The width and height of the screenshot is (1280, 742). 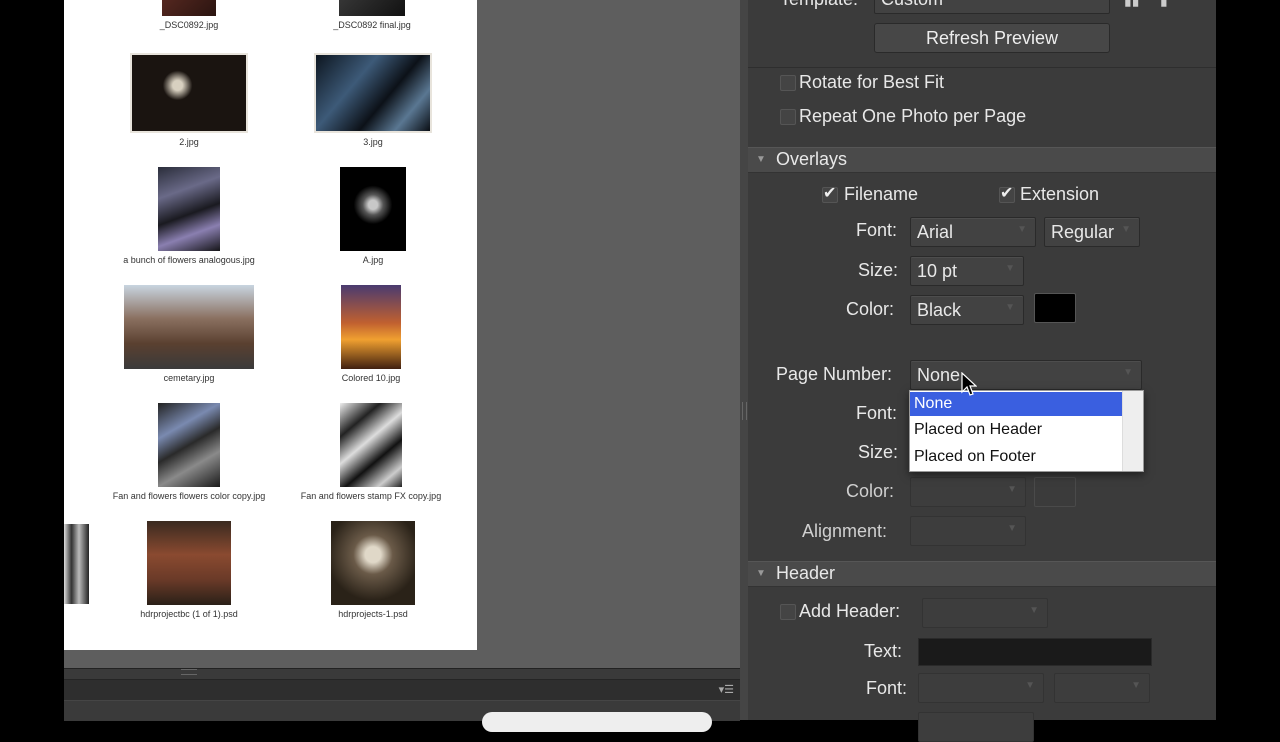 What do you see at coordinates (1132, 431) in the screenshot?
I see `menu-scrollbar` at bounding box center [1132, 431].